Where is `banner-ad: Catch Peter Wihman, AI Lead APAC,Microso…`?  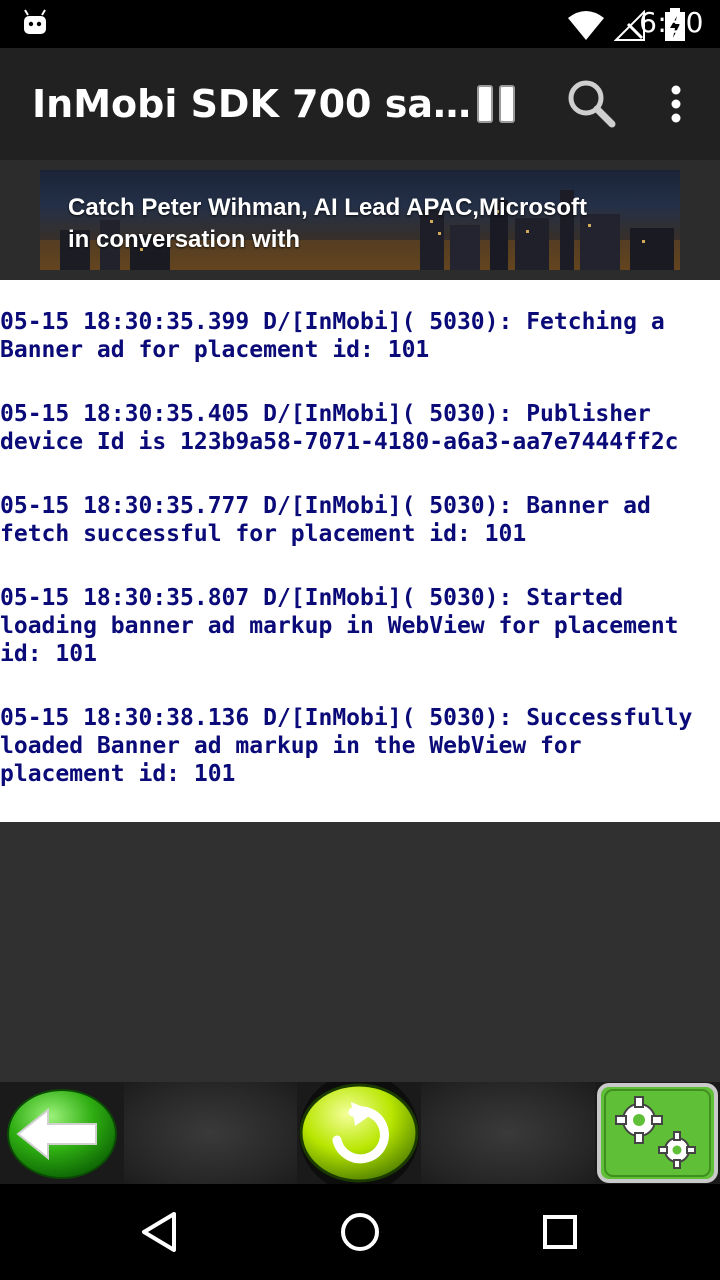 banner-ad: Catch Peter Wihman, AI Lead APAC,Microso… is located at coordinates (360, 220).